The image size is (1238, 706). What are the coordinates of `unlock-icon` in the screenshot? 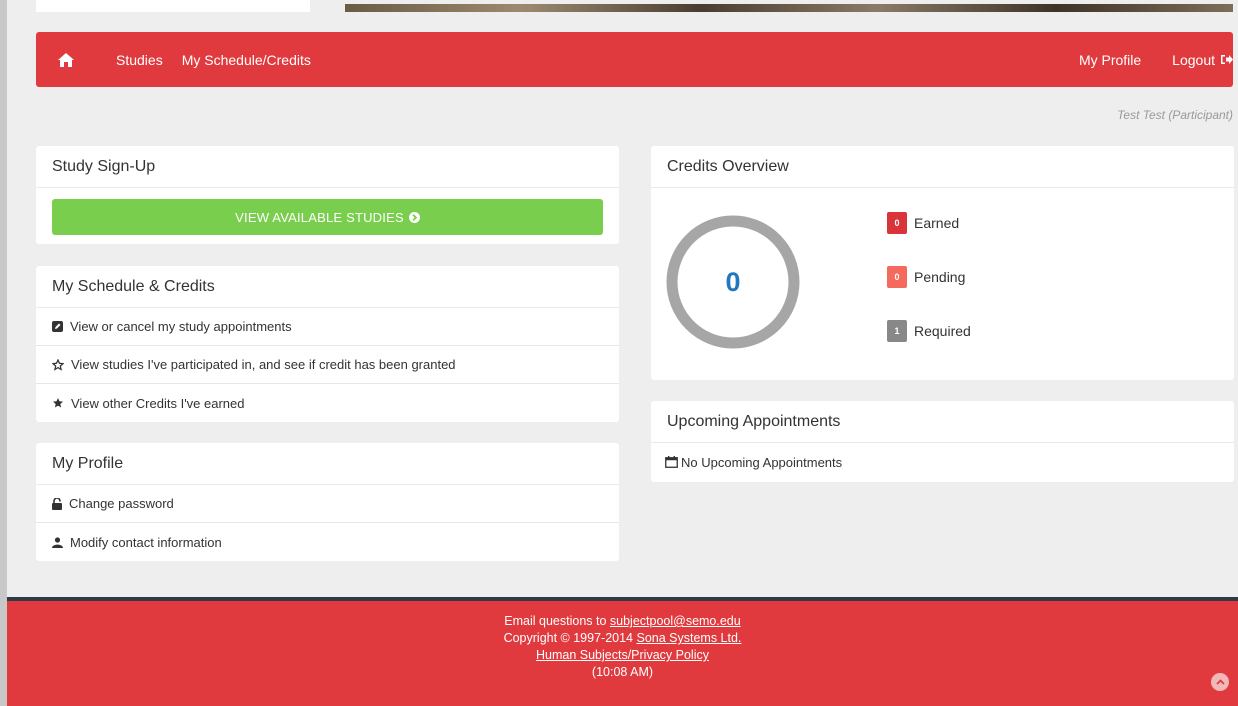 It's located at (57, 503).